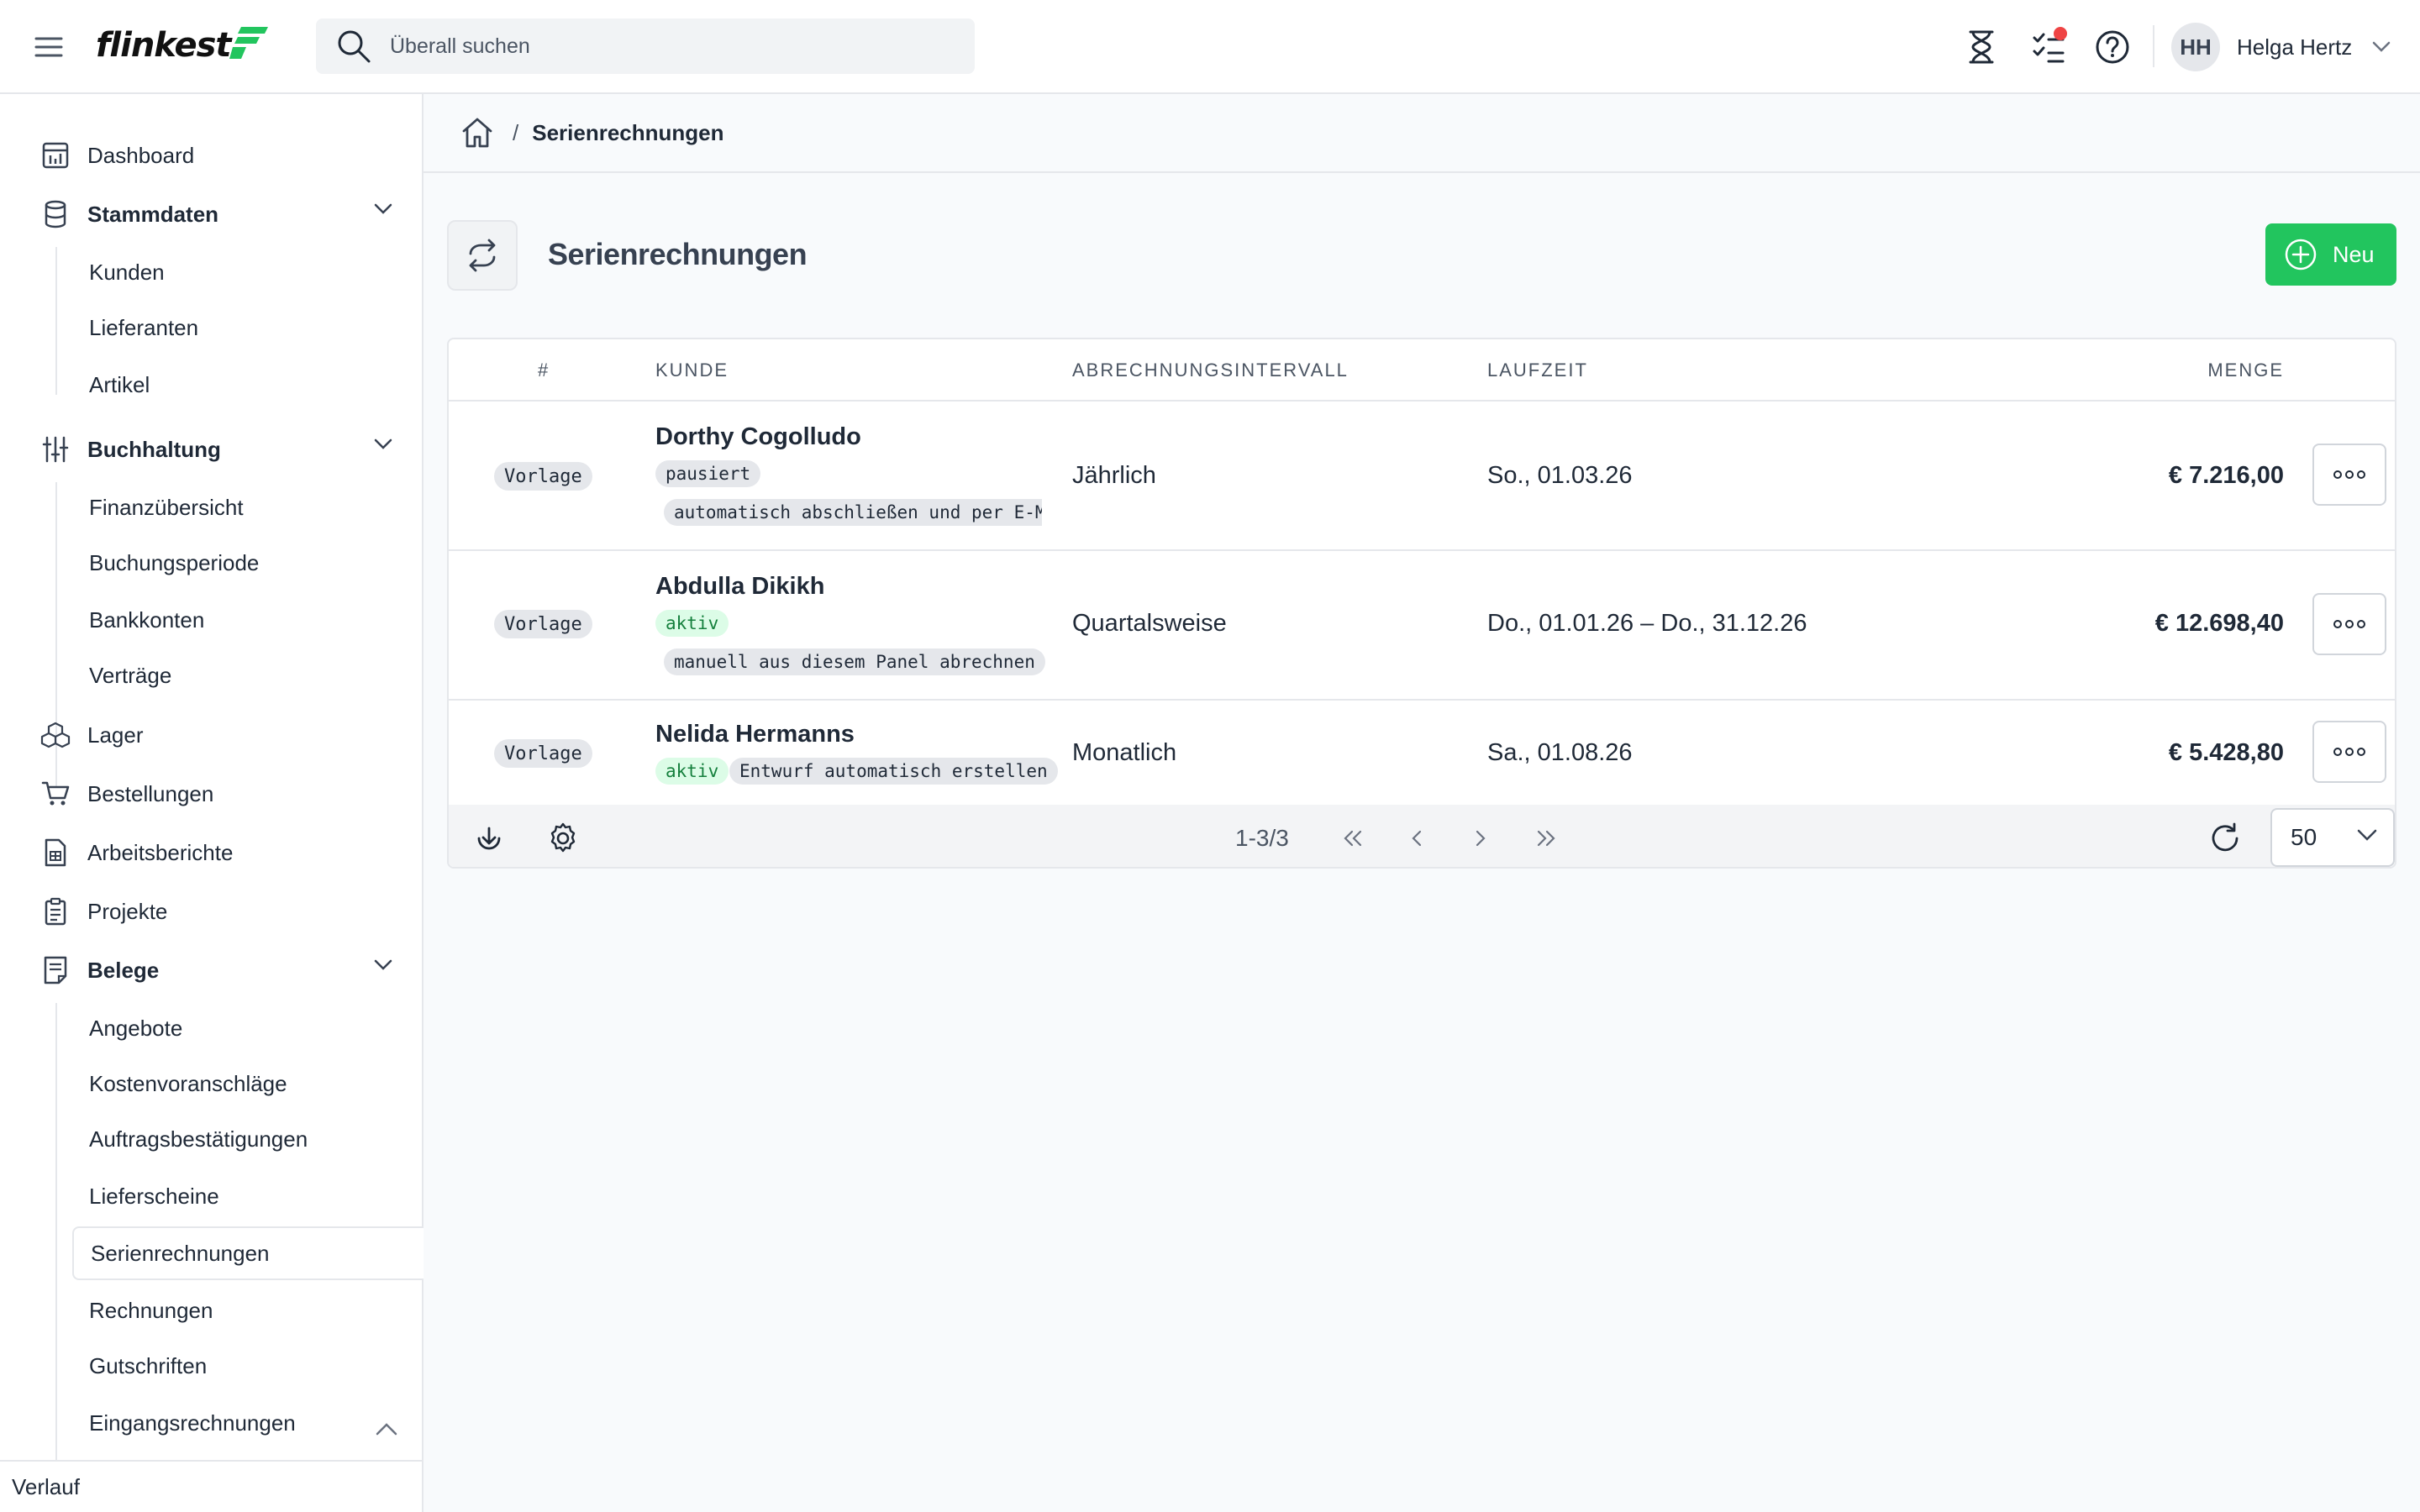 Image resolution: width=2420 pixels, height=1512 pixels. I want to click on status-badge: pausiert, so click(708, 473).